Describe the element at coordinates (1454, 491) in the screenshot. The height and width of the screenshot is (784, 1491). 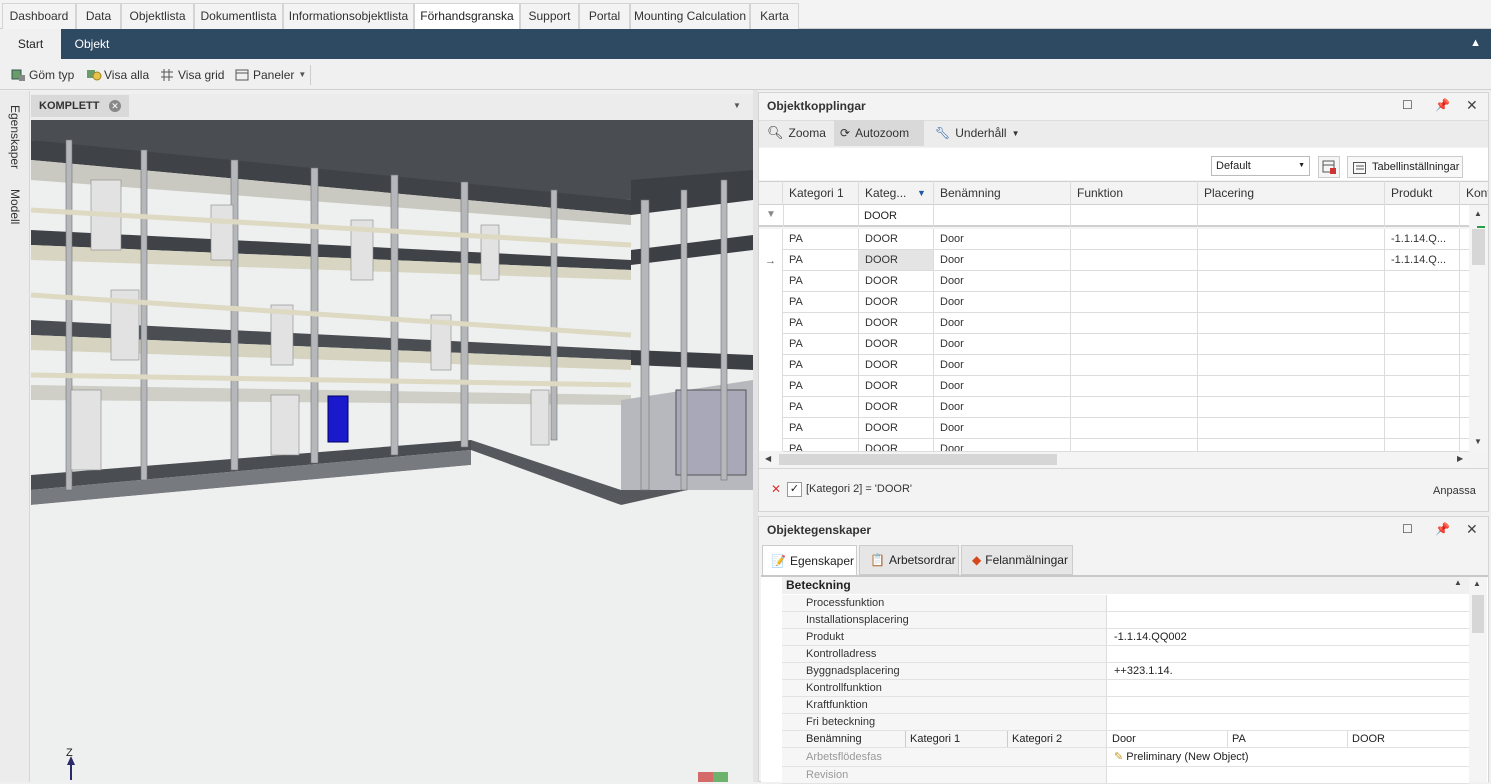
I see `customize-filter-button: Anpassa` at that location.